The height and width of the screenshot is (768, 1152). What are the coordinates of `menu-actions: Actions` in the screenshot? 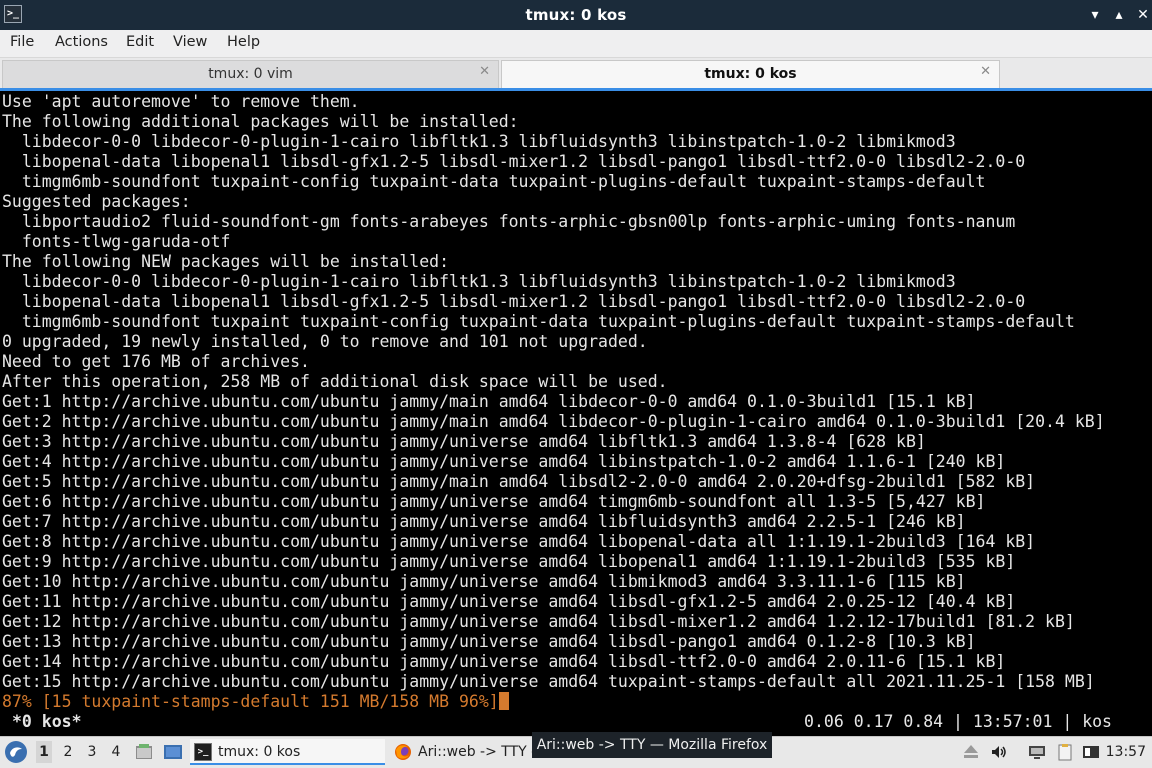 It's located at (81, 42).